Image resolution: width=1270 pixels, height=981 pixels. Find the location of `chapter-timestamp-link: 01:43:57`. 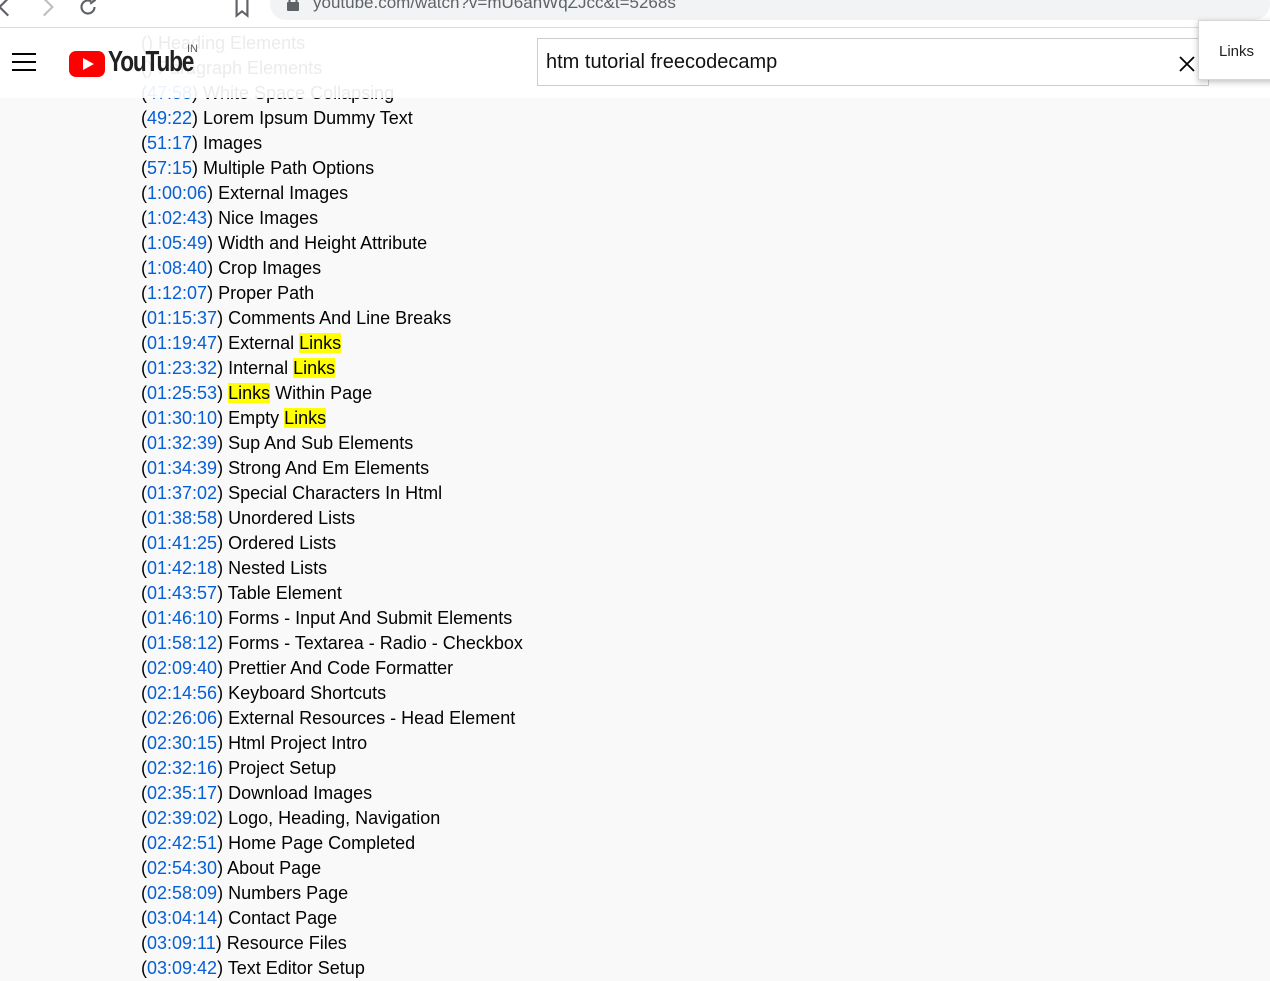

chapter-timestamp-link: 01:43:57 is located at coordinates (182, 593).